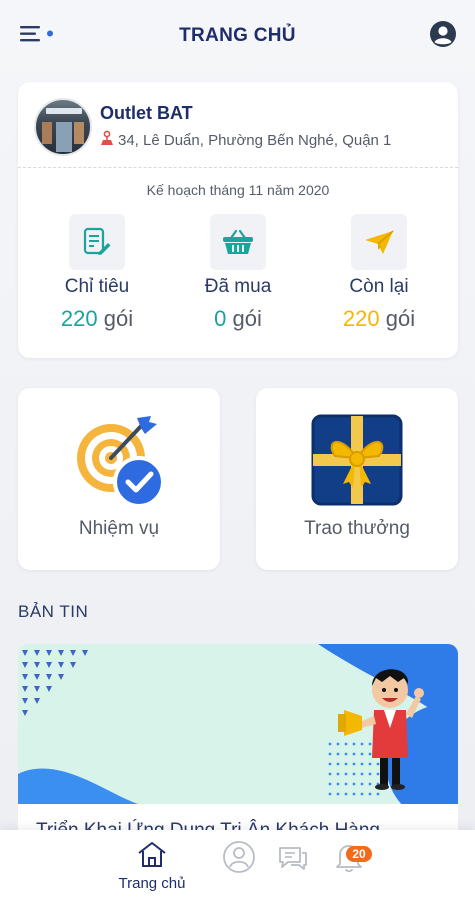  I want to click on rewards-label: Trao thưởng, so click(357, 528).